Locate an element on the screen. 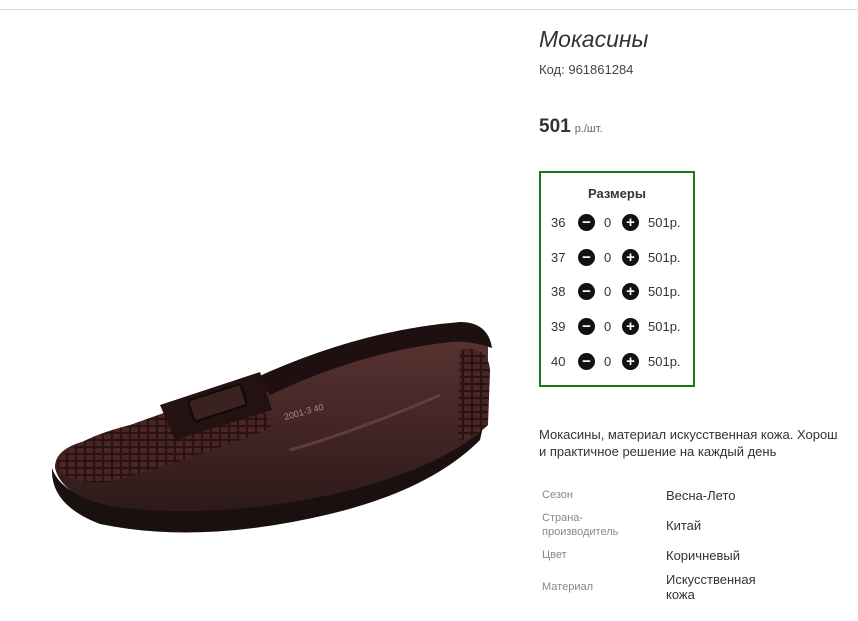 The height and width of the screenshot is (621, 858). attr-material-label: Материал is located at coordinates (567, 587).